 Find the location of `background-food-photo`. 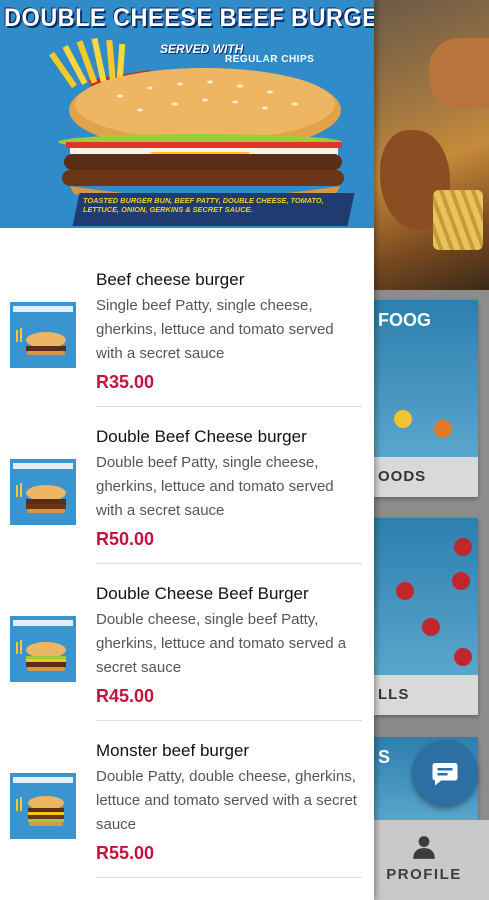

background-food-photo is located at coordinates (431, 145).